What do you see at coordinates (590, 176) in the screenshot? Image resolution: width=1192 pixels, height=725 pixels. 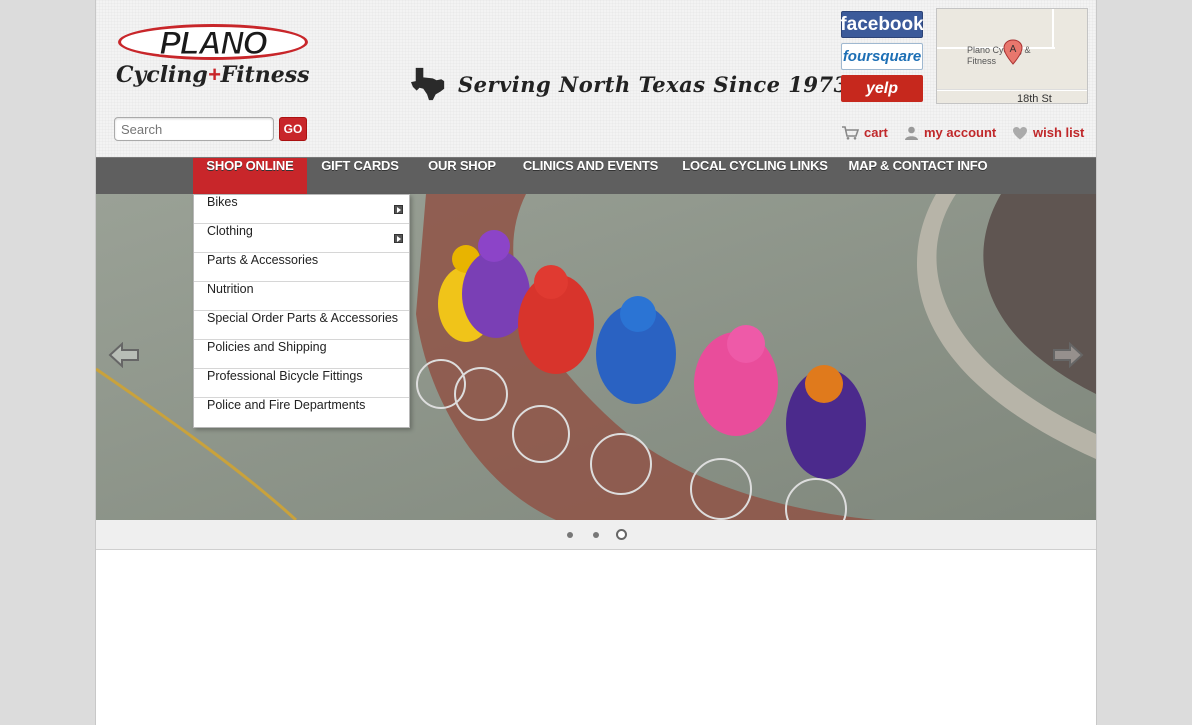 I see `nav-clinics-events: CLINICS AND EVENTS` at bounding box center [590, 176].